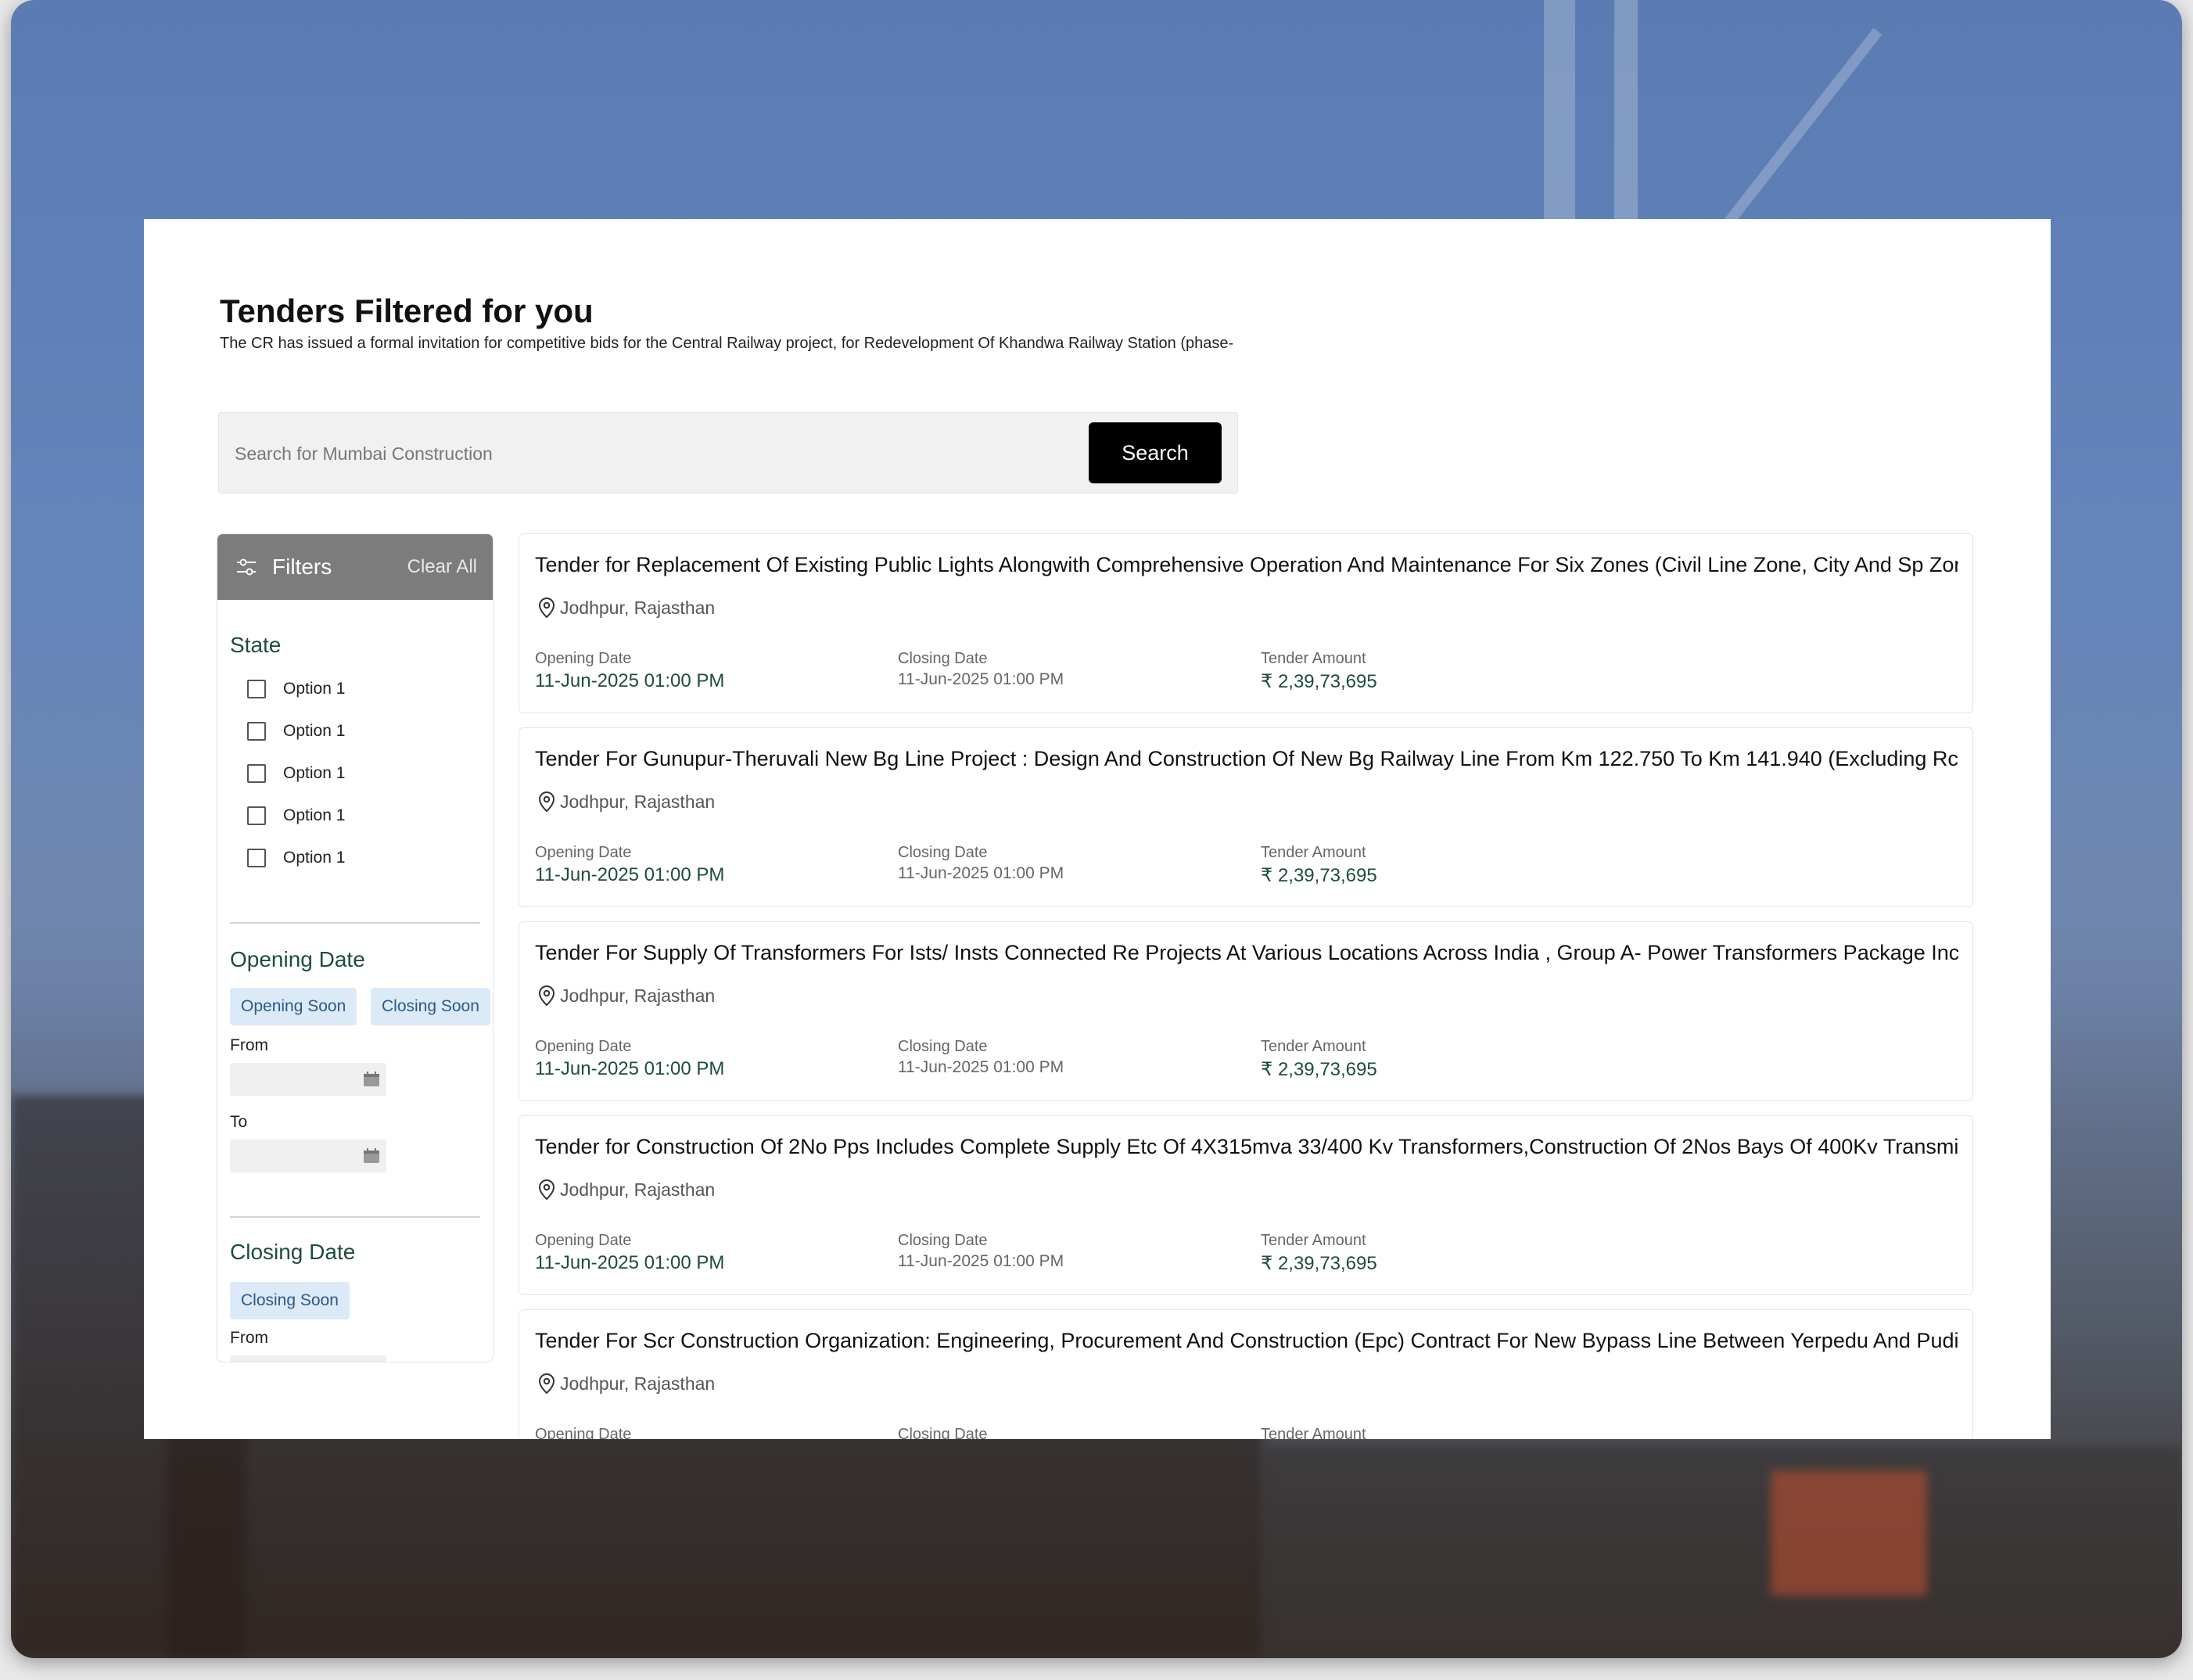 Image resolution: width=2193 pixels, height=1680 pixels. Describe the element at coordinates (239, 1122) in the screenshot. I see `to-label: To` at that location.